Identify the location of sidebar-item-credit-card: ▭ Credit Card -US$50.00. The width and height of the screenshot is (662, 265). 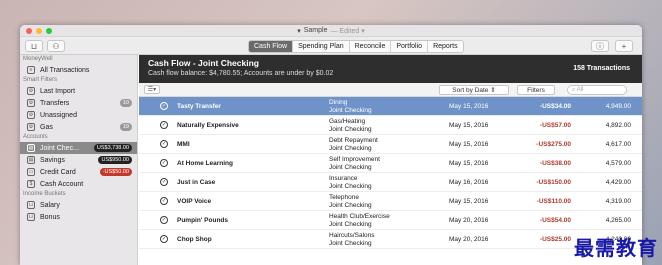
(78, 172).